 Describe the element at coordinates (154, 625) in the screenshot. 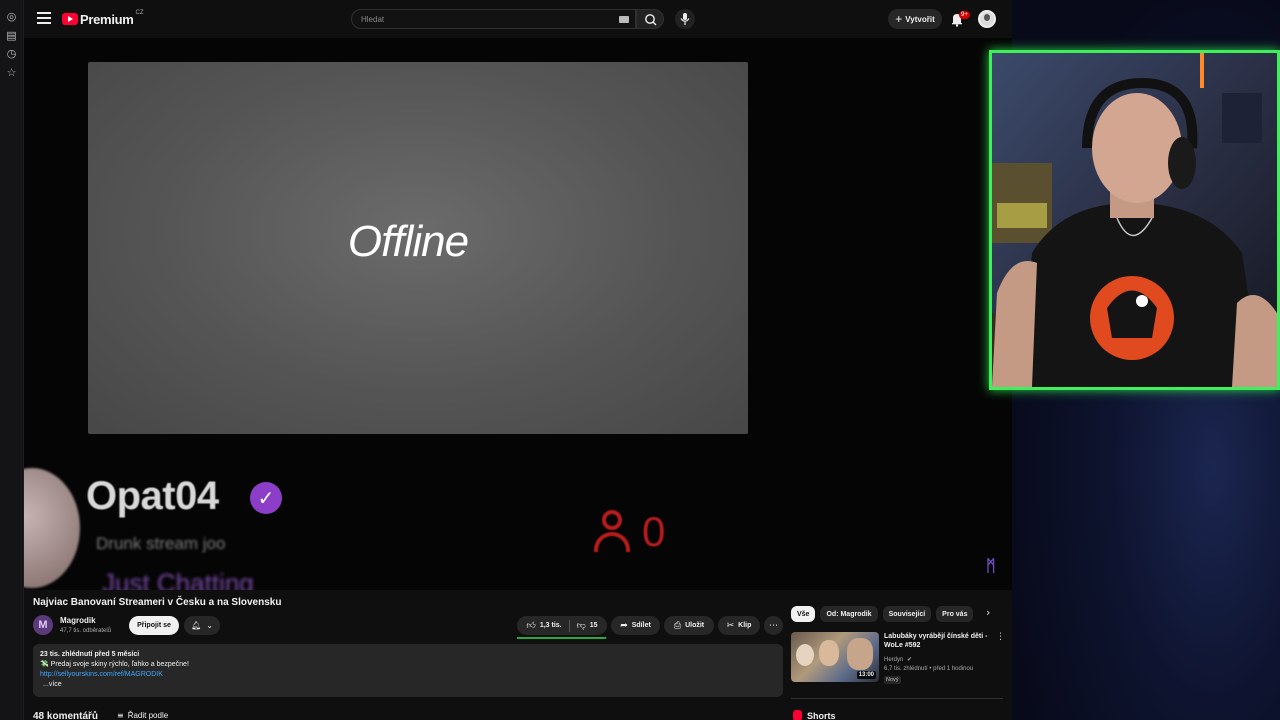

I see `join-button: Připojit se` at that location.